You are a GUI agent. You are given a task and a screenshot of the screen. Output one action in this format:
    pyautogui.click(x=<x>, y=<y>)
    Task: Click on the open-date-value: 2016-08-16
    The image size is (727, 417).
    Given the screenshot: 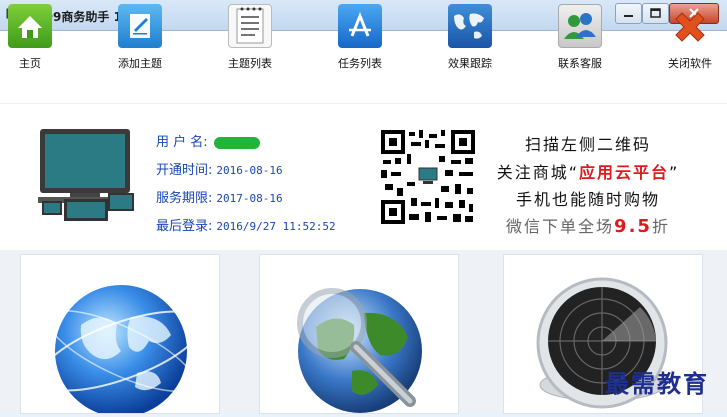 What is the action you would take?
    pyautogui.click(x=249, y=170)
    